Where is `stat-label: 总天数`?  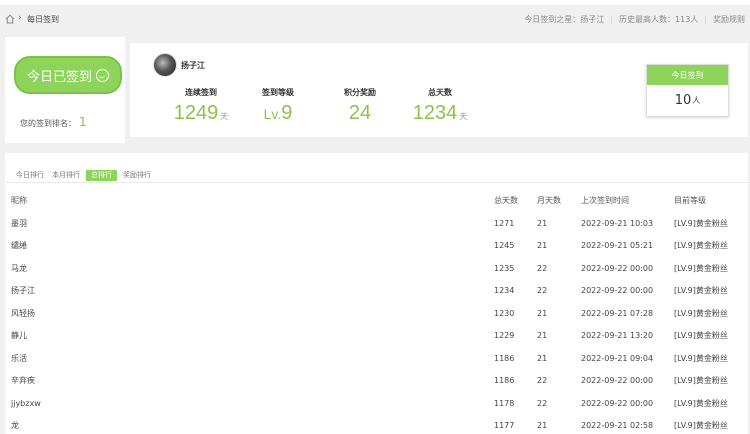 stat-label: 总天数 is located at coordinates (440, 92).